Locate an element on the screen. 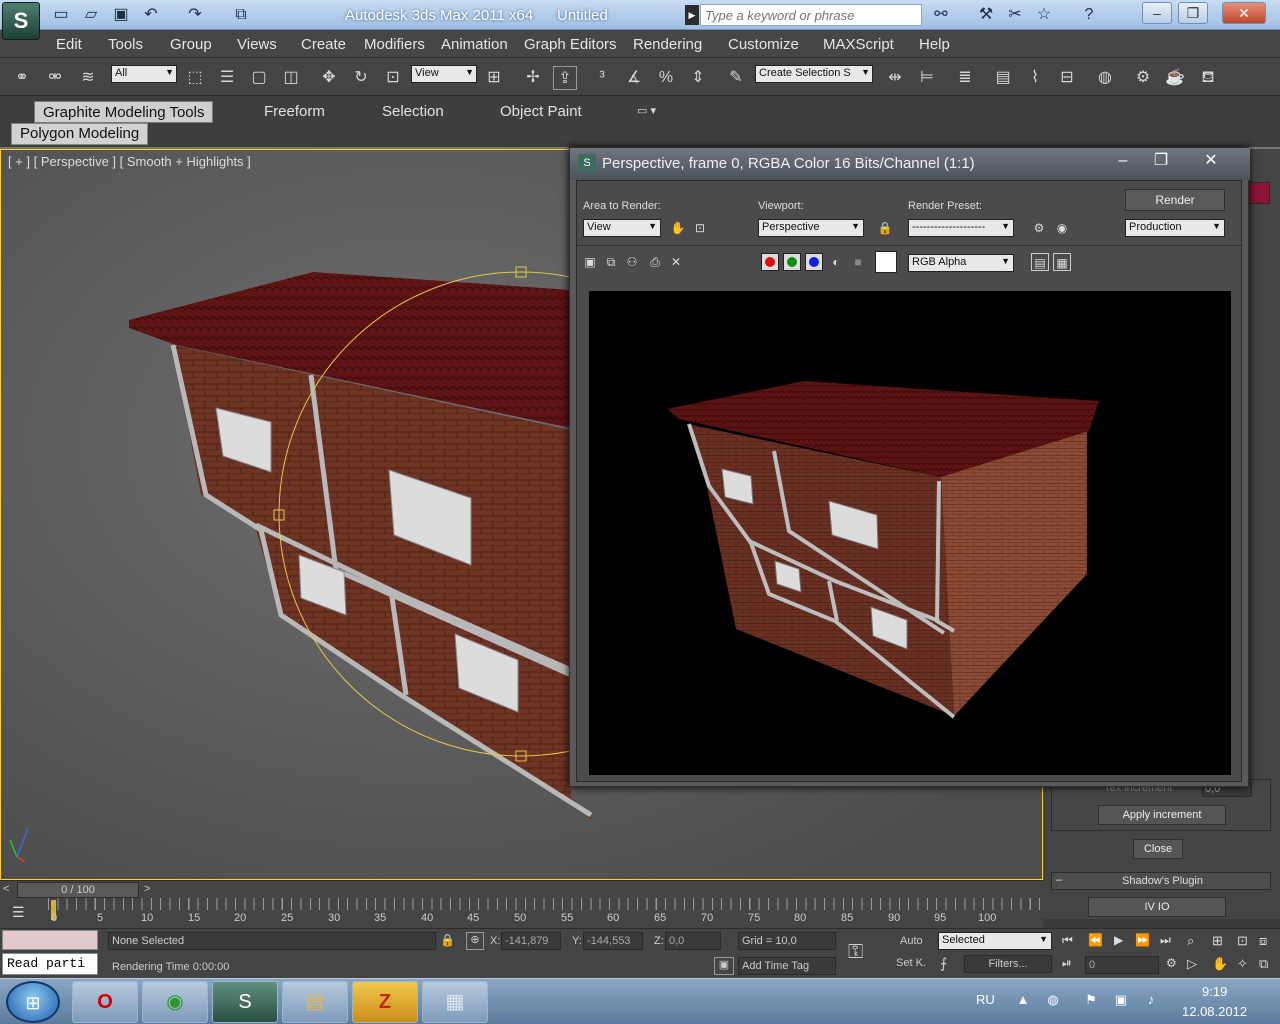  communication-icon: ✂ is located at coordinates (1015, 15).